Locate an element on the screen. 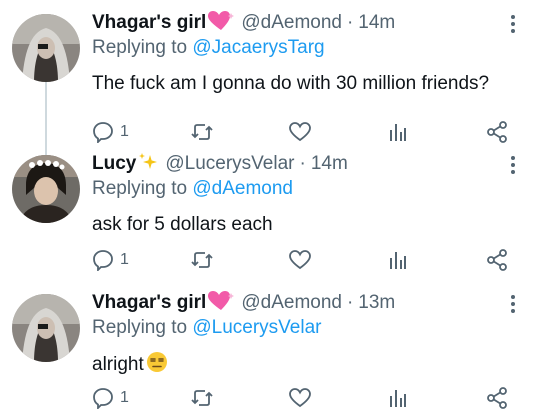 This screenshot has height=412, width=540. replying-to: Replying to @JacaerysTarg is located at coordinates (208, 48).